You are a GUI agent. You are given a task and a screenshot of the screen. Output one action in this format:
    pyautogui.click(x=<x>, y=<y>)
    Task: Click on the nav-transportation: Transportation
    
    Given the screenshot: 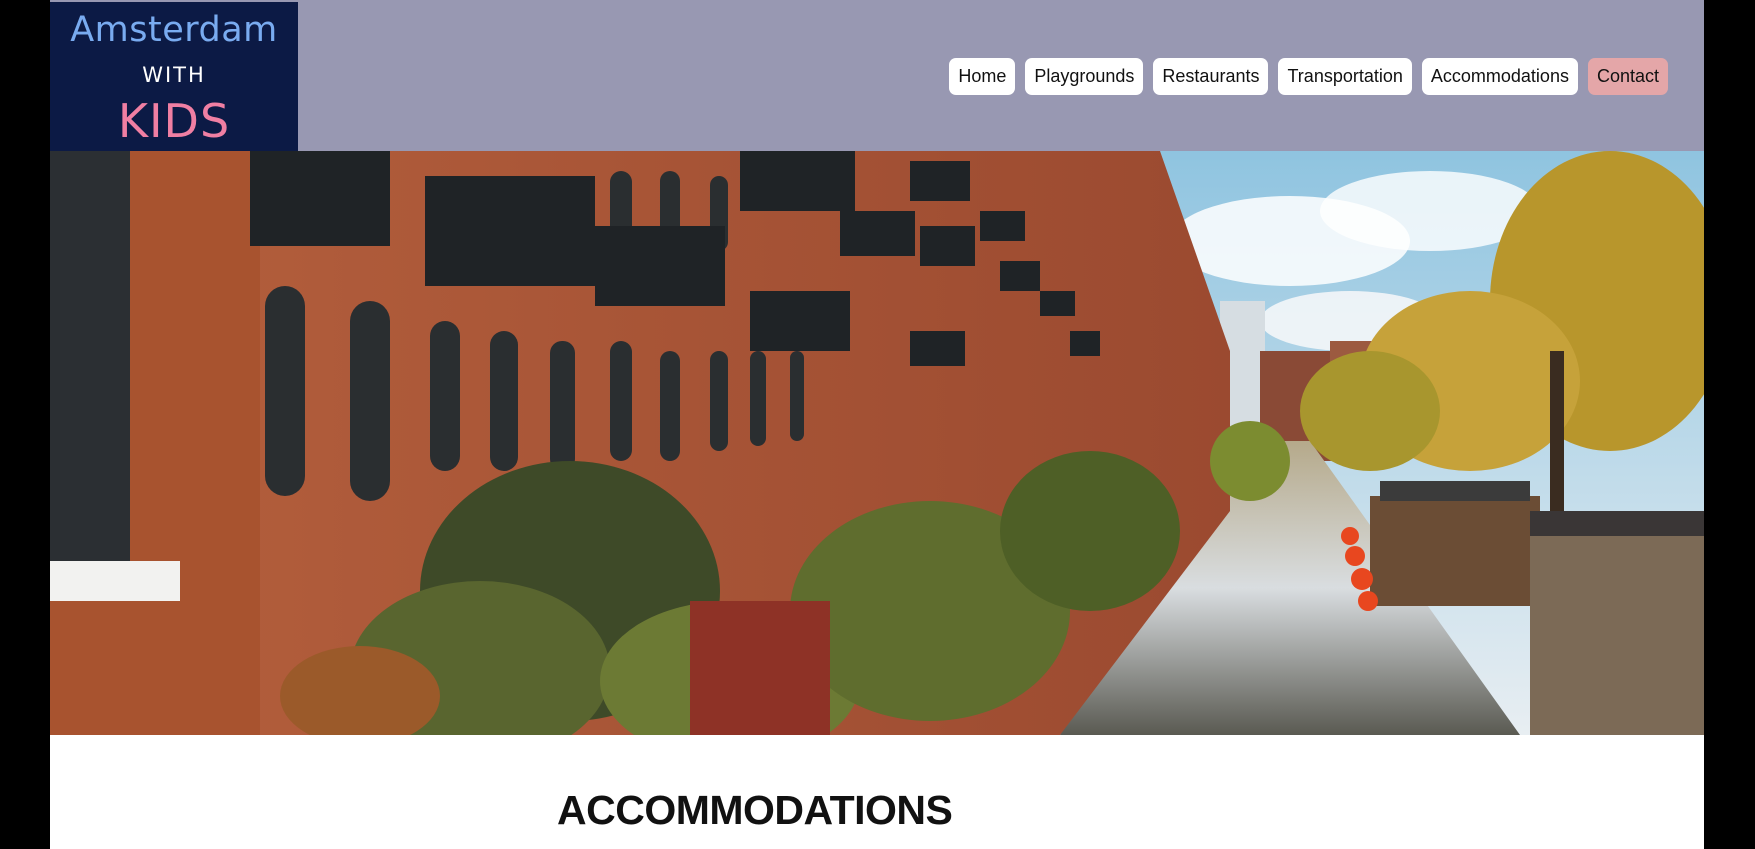 What is the action you would take?
    pyautogui.click(x=1345, y=76)
    